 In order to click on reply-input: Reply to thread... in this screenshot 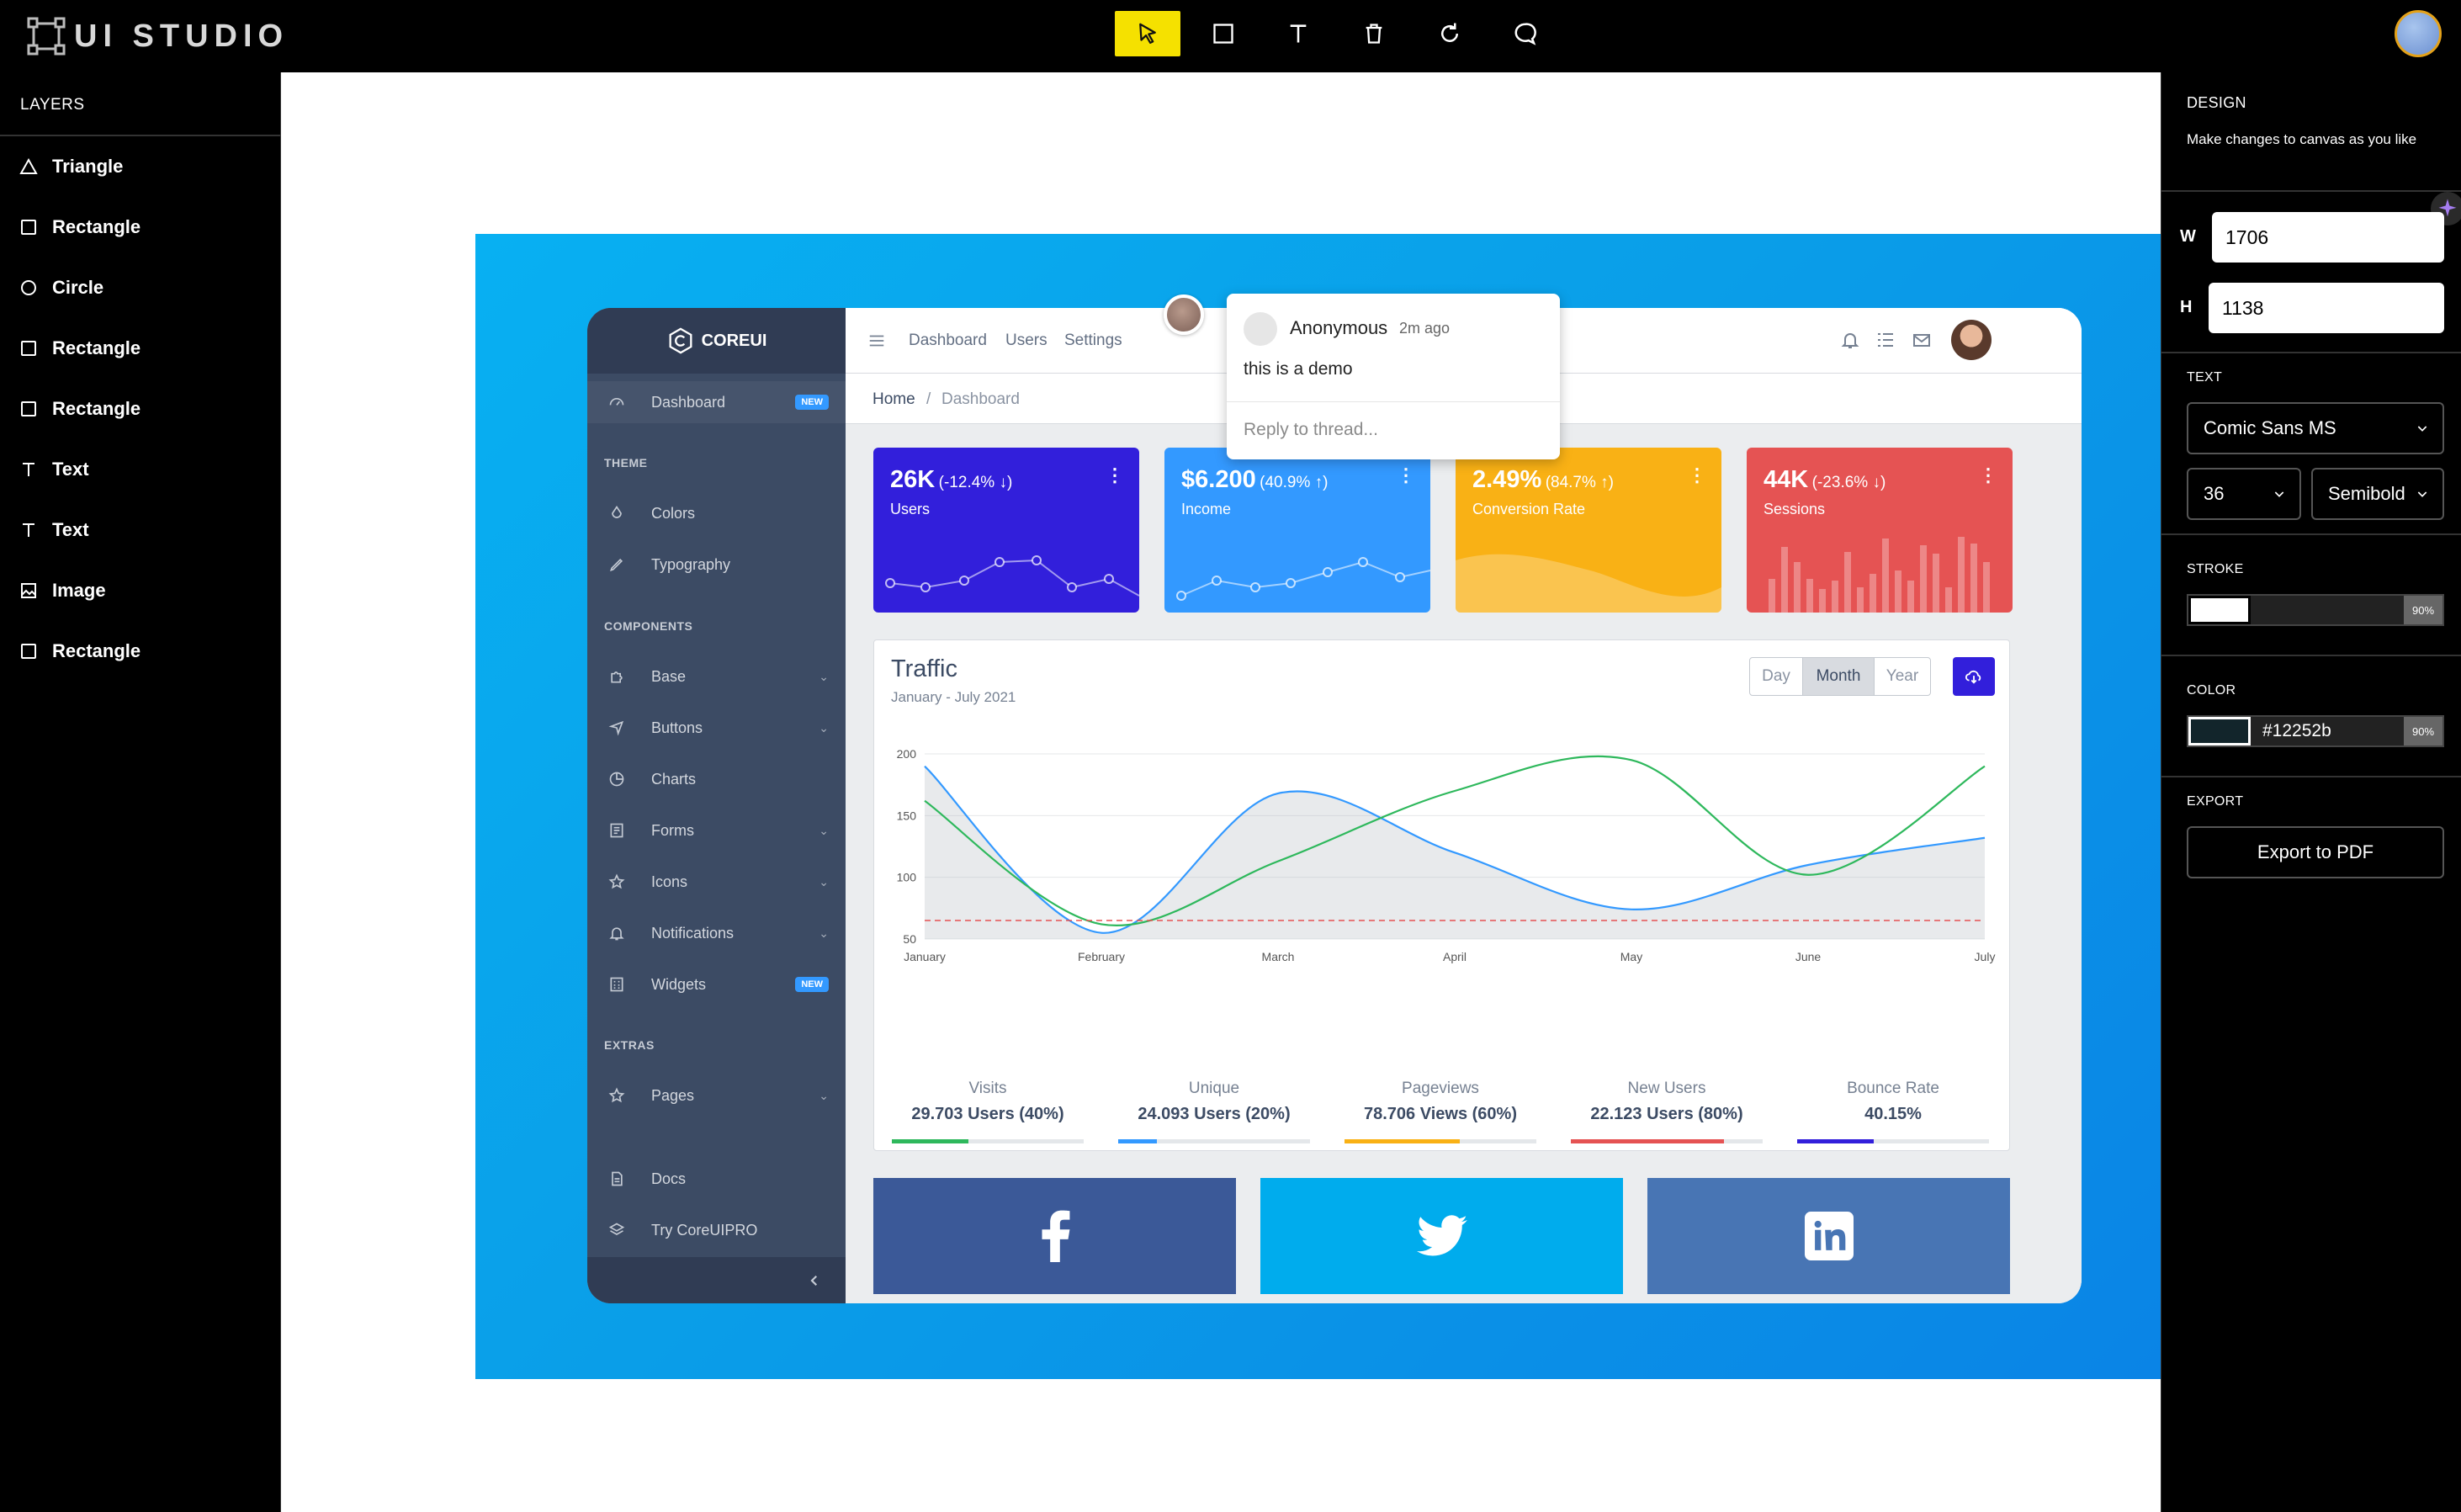, I will do `click(1311, 430)`.